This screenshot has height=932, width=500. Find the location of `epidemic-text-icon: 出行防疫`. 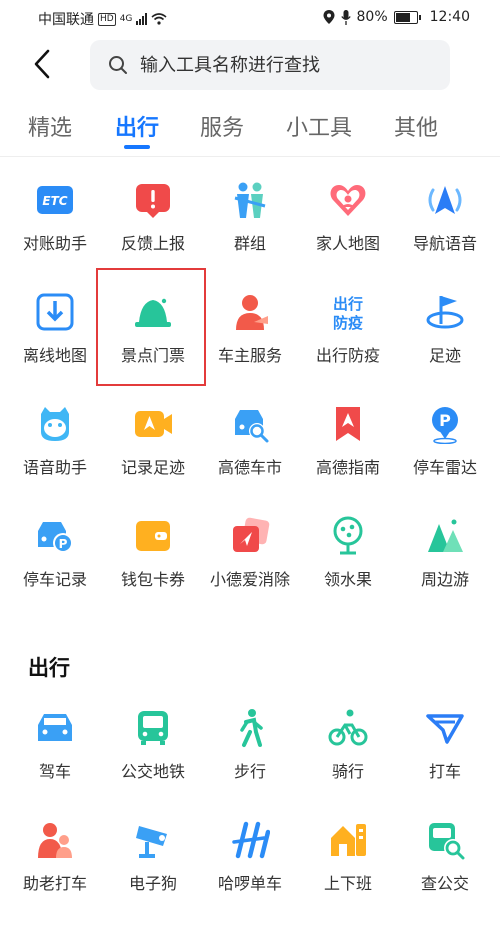

epidemic-text-icon: 出行防疫 is located at coordinates (348, 313).